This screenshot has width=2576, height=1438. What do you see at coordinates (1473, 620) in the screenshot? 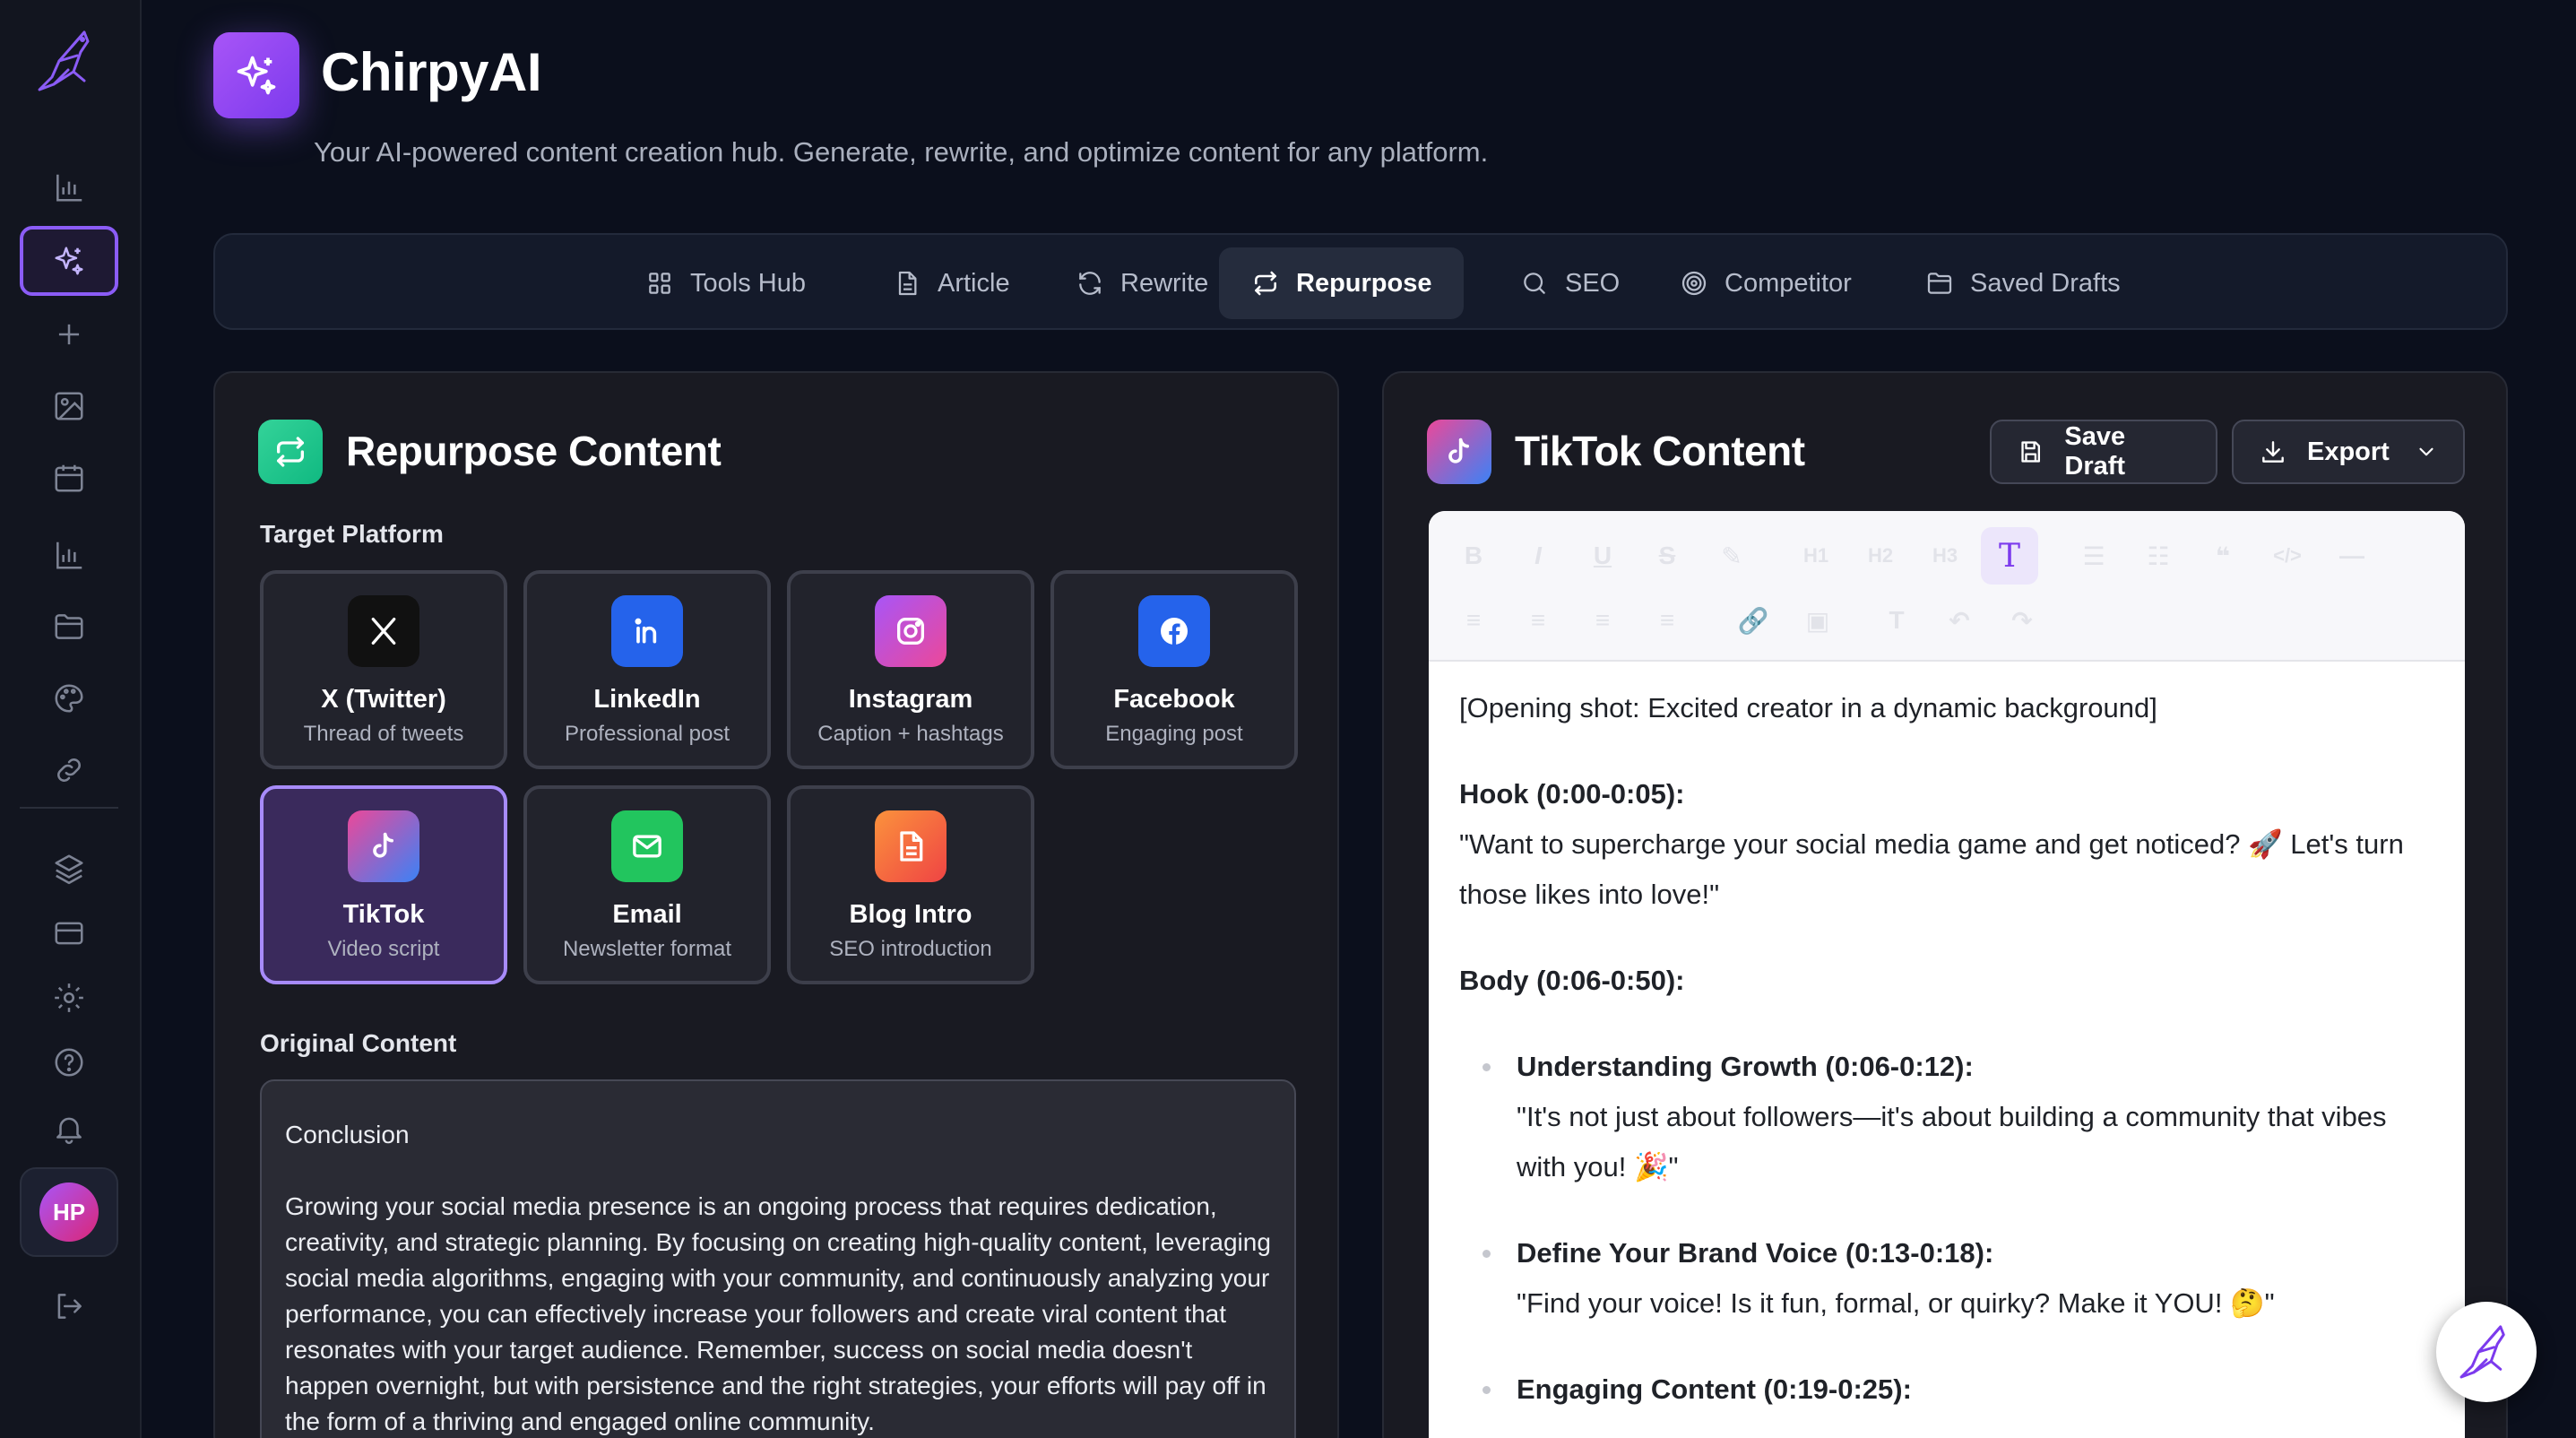
I see `align-left-button: ≡` at bounding box center [1473, 620].